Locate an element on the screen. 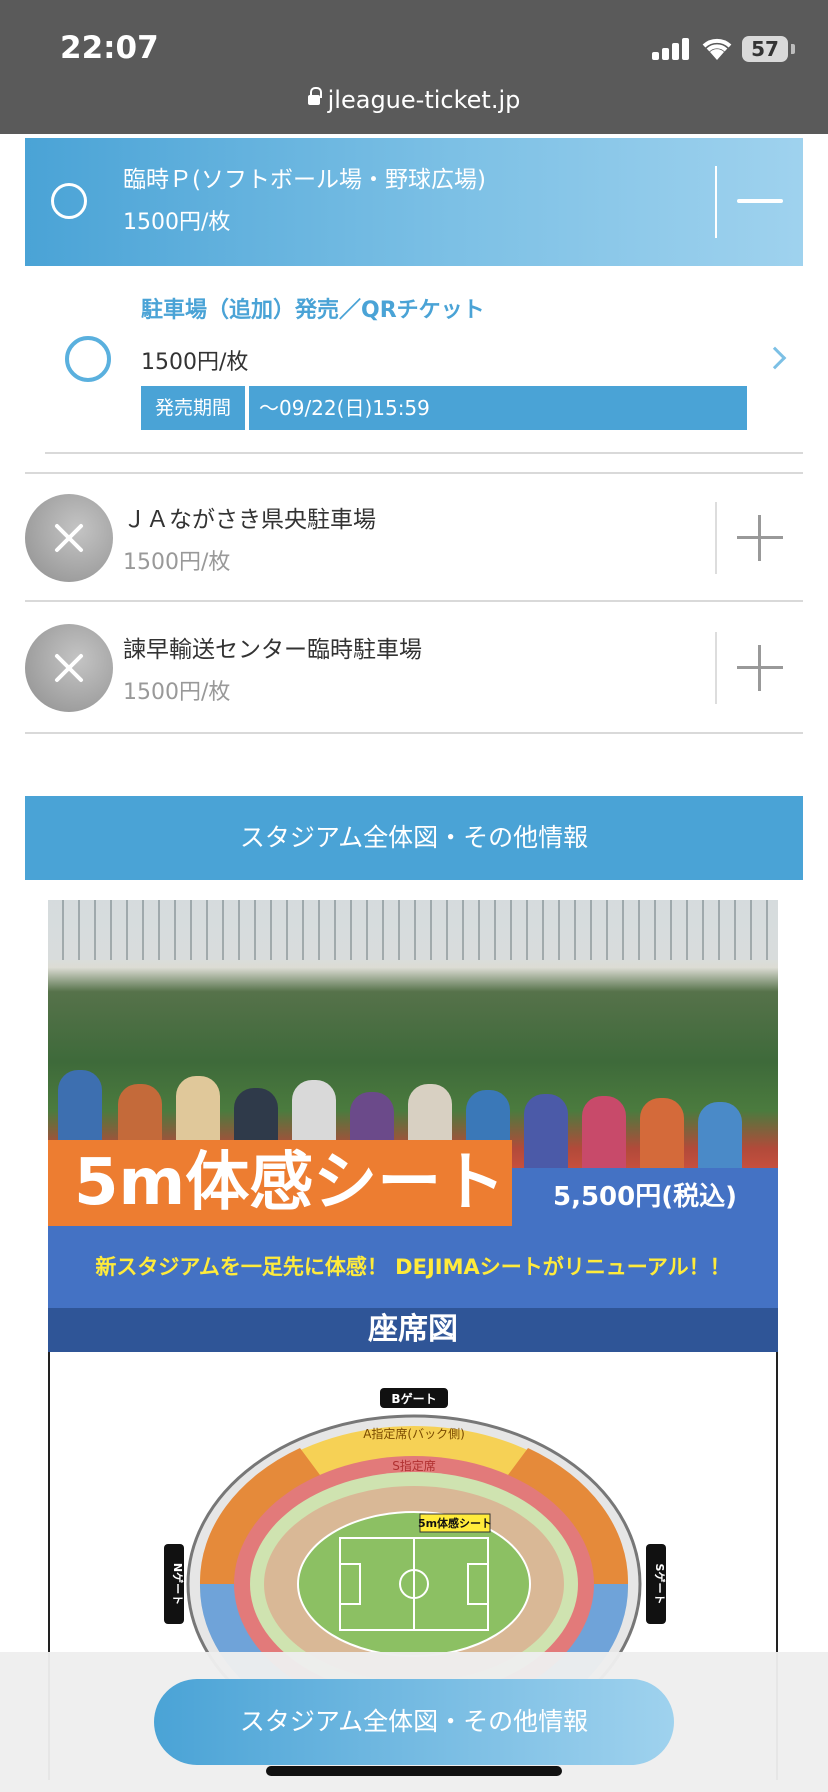 This screenshot has width=828, height=1792. b-gate-label: Bゲート is located at coordinates (413, 1398).